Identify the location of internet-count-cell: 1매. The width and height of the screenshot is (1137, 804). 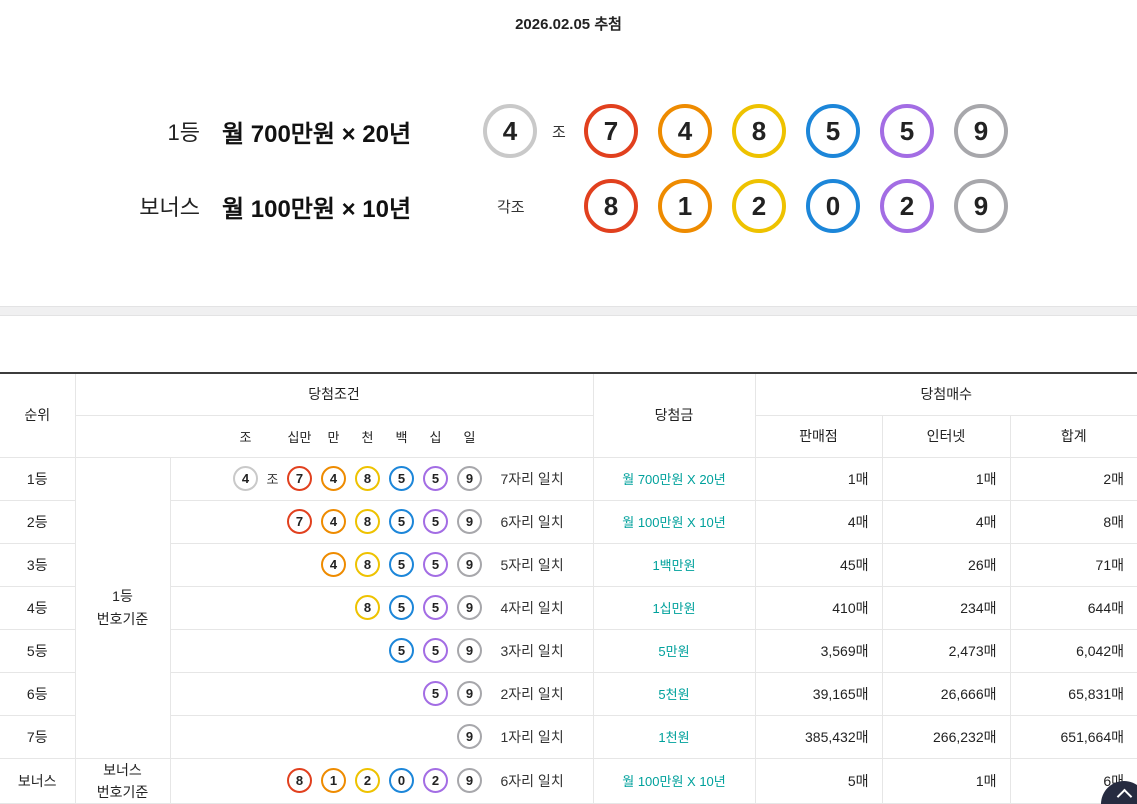
(946, 478).